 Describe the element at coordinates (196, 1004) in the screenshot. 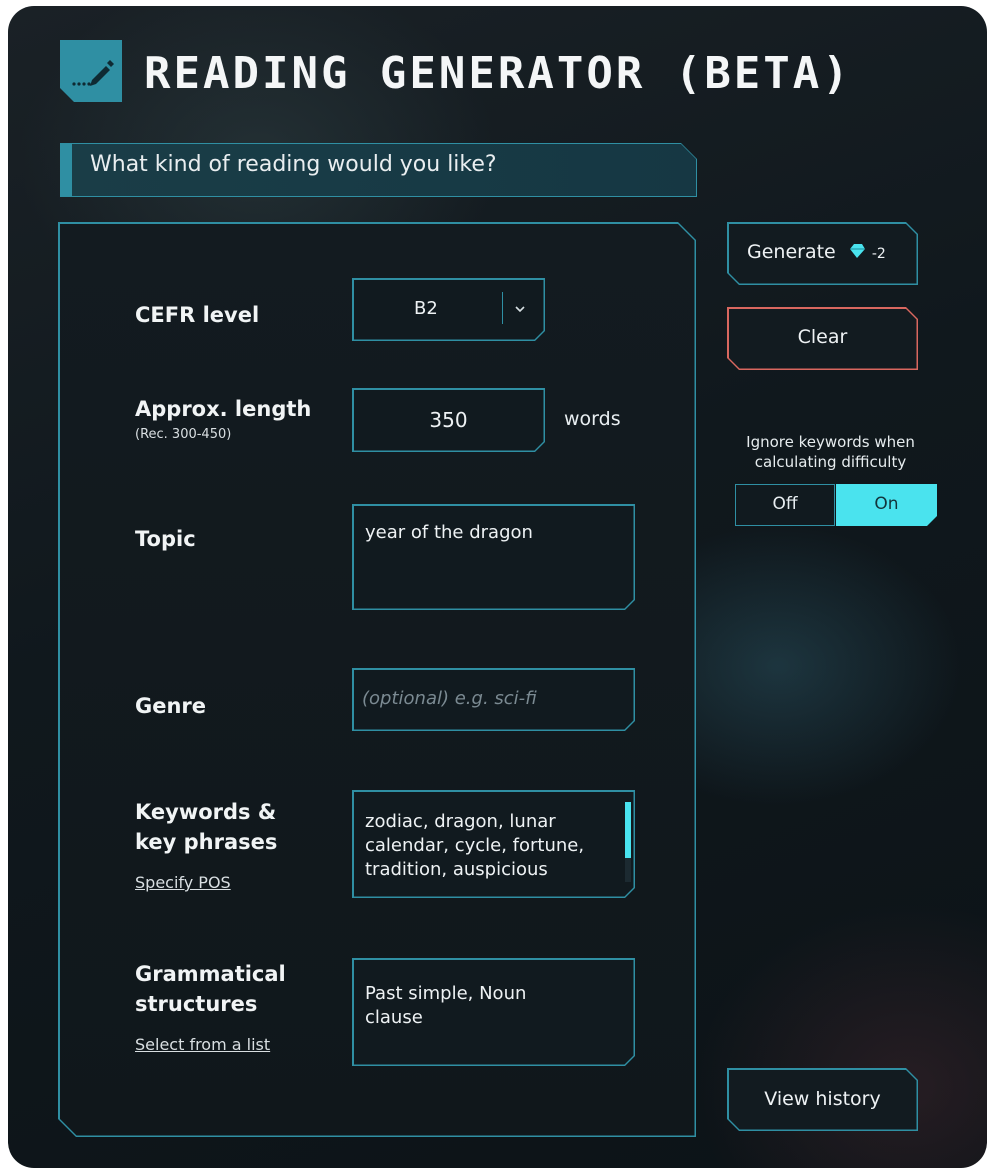

I see `grammar-label-line2: structures` at that location.